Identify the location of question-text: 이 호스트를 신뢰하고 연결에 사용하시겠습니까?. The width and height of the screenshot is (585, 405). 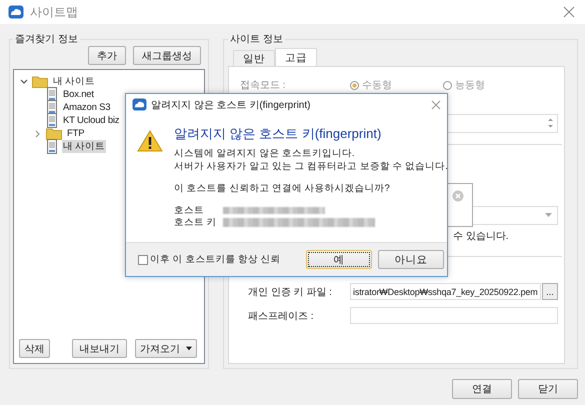
(282, 188).